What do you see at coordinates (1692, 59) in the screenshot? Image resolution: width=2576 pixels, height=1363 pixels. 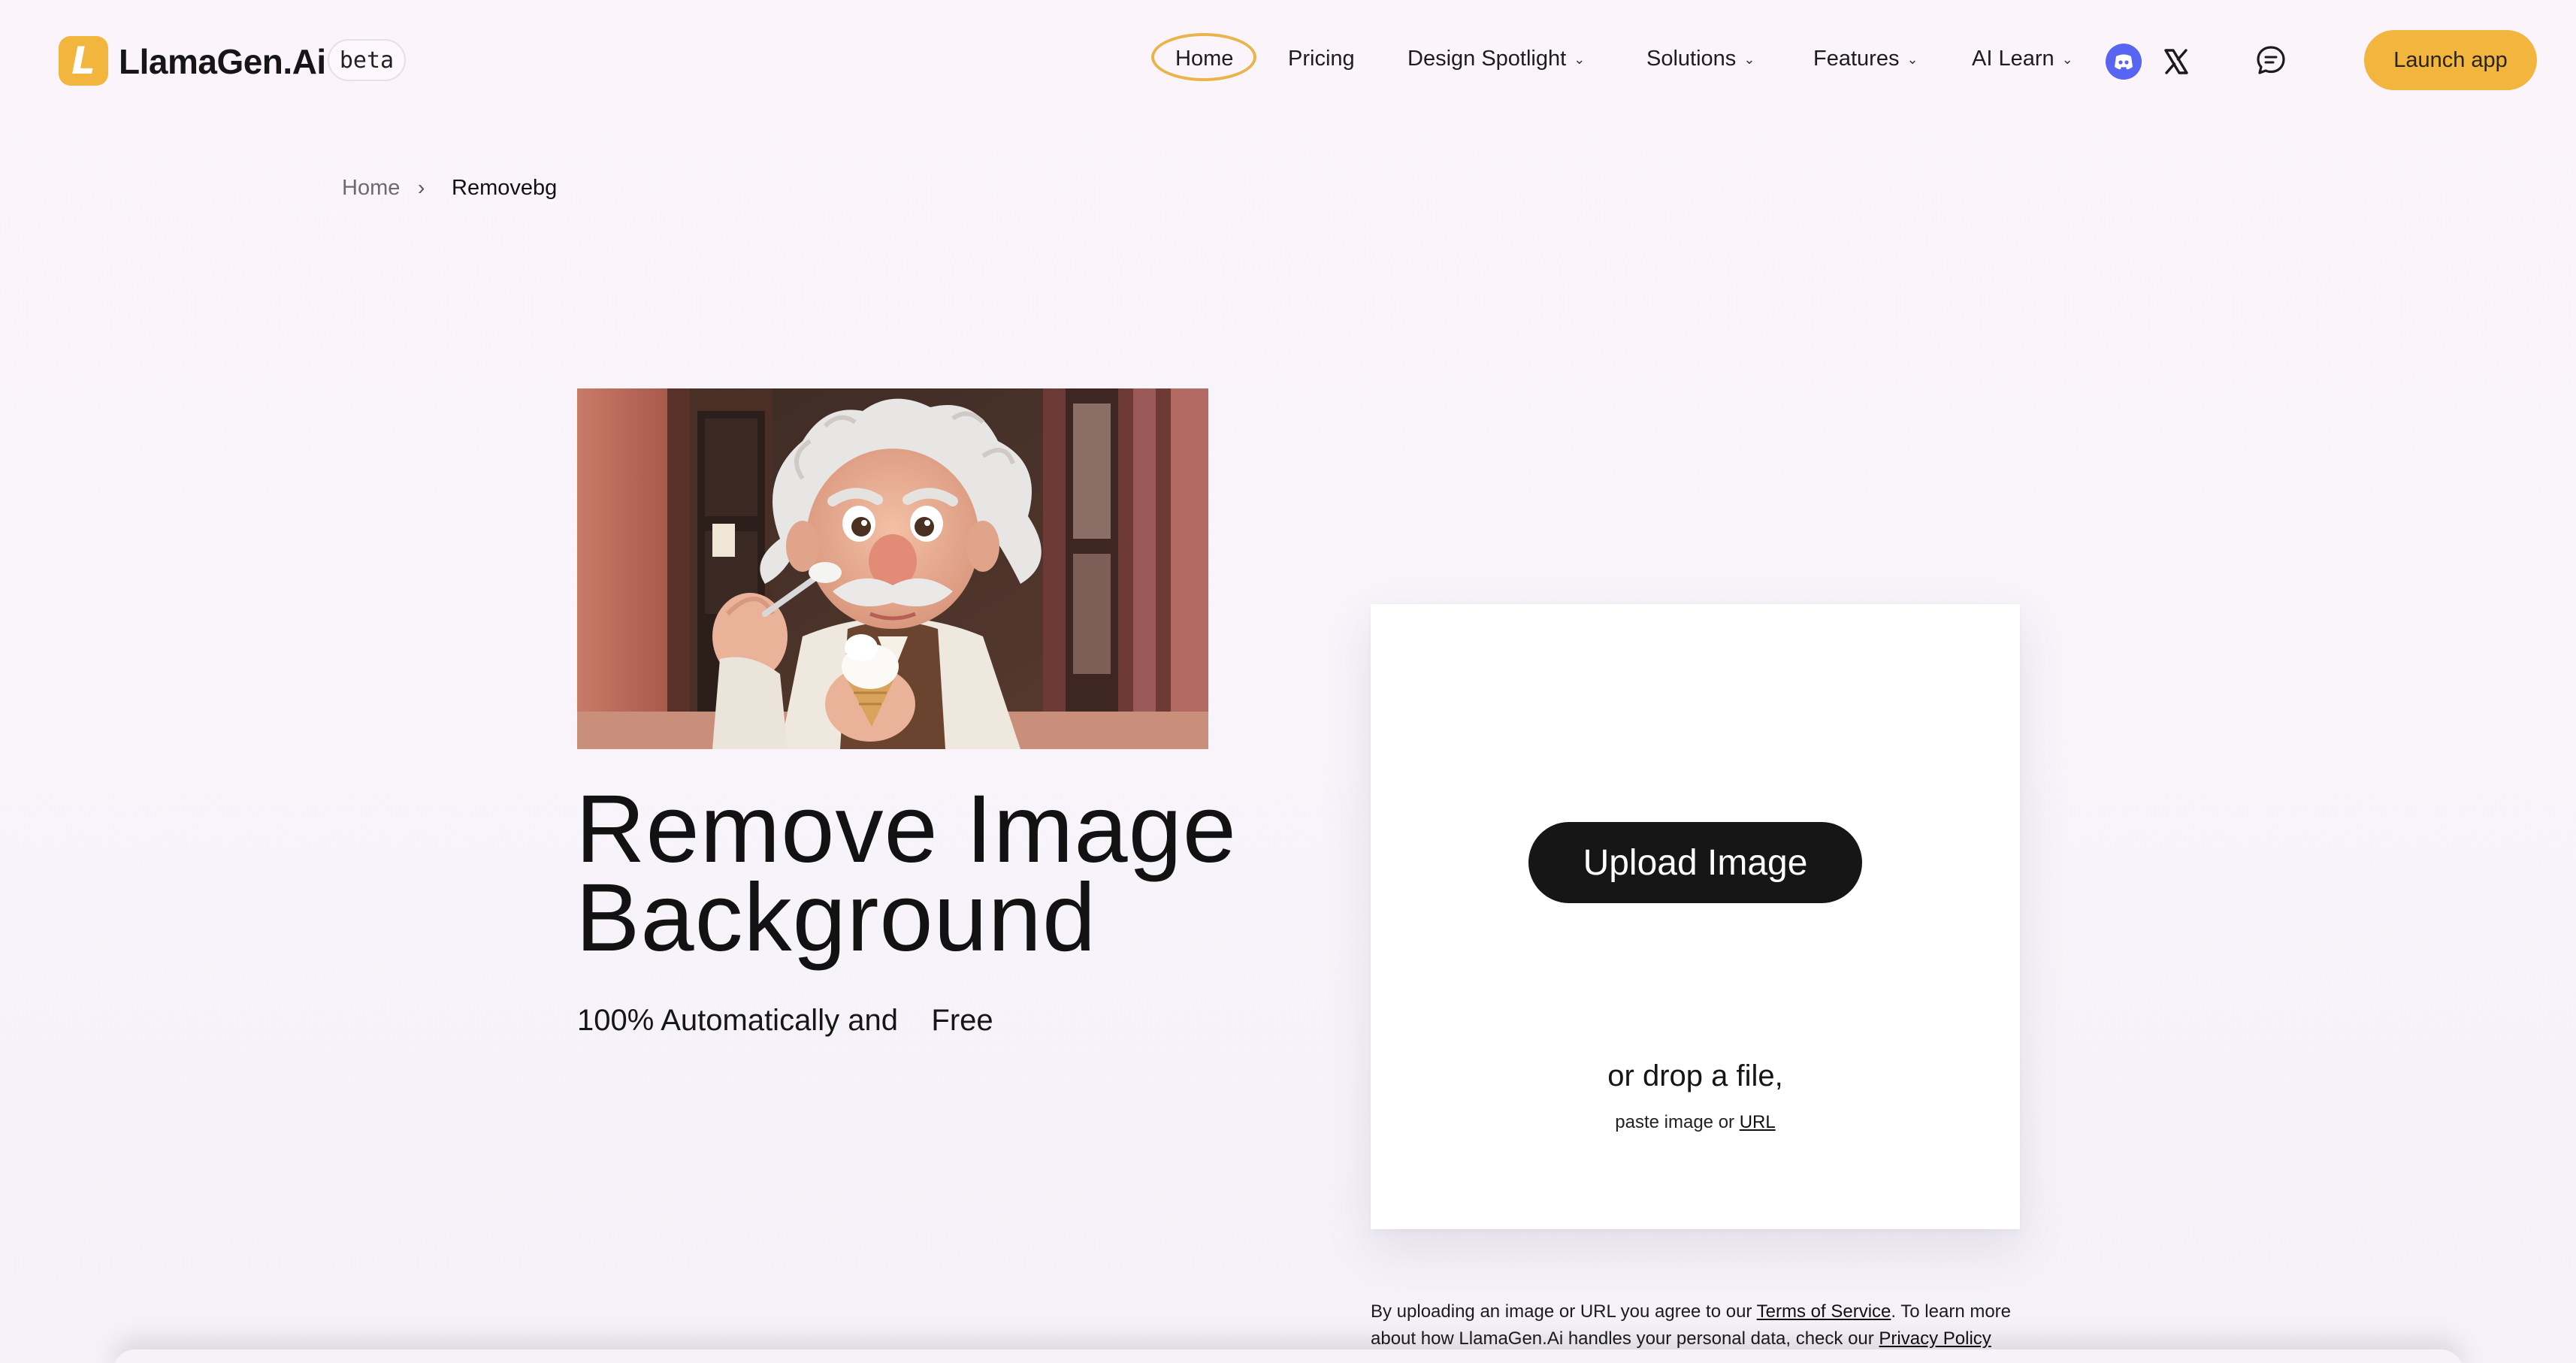 I see `nav-solutions-label: Solutions` at bounding box center [1692, 59].